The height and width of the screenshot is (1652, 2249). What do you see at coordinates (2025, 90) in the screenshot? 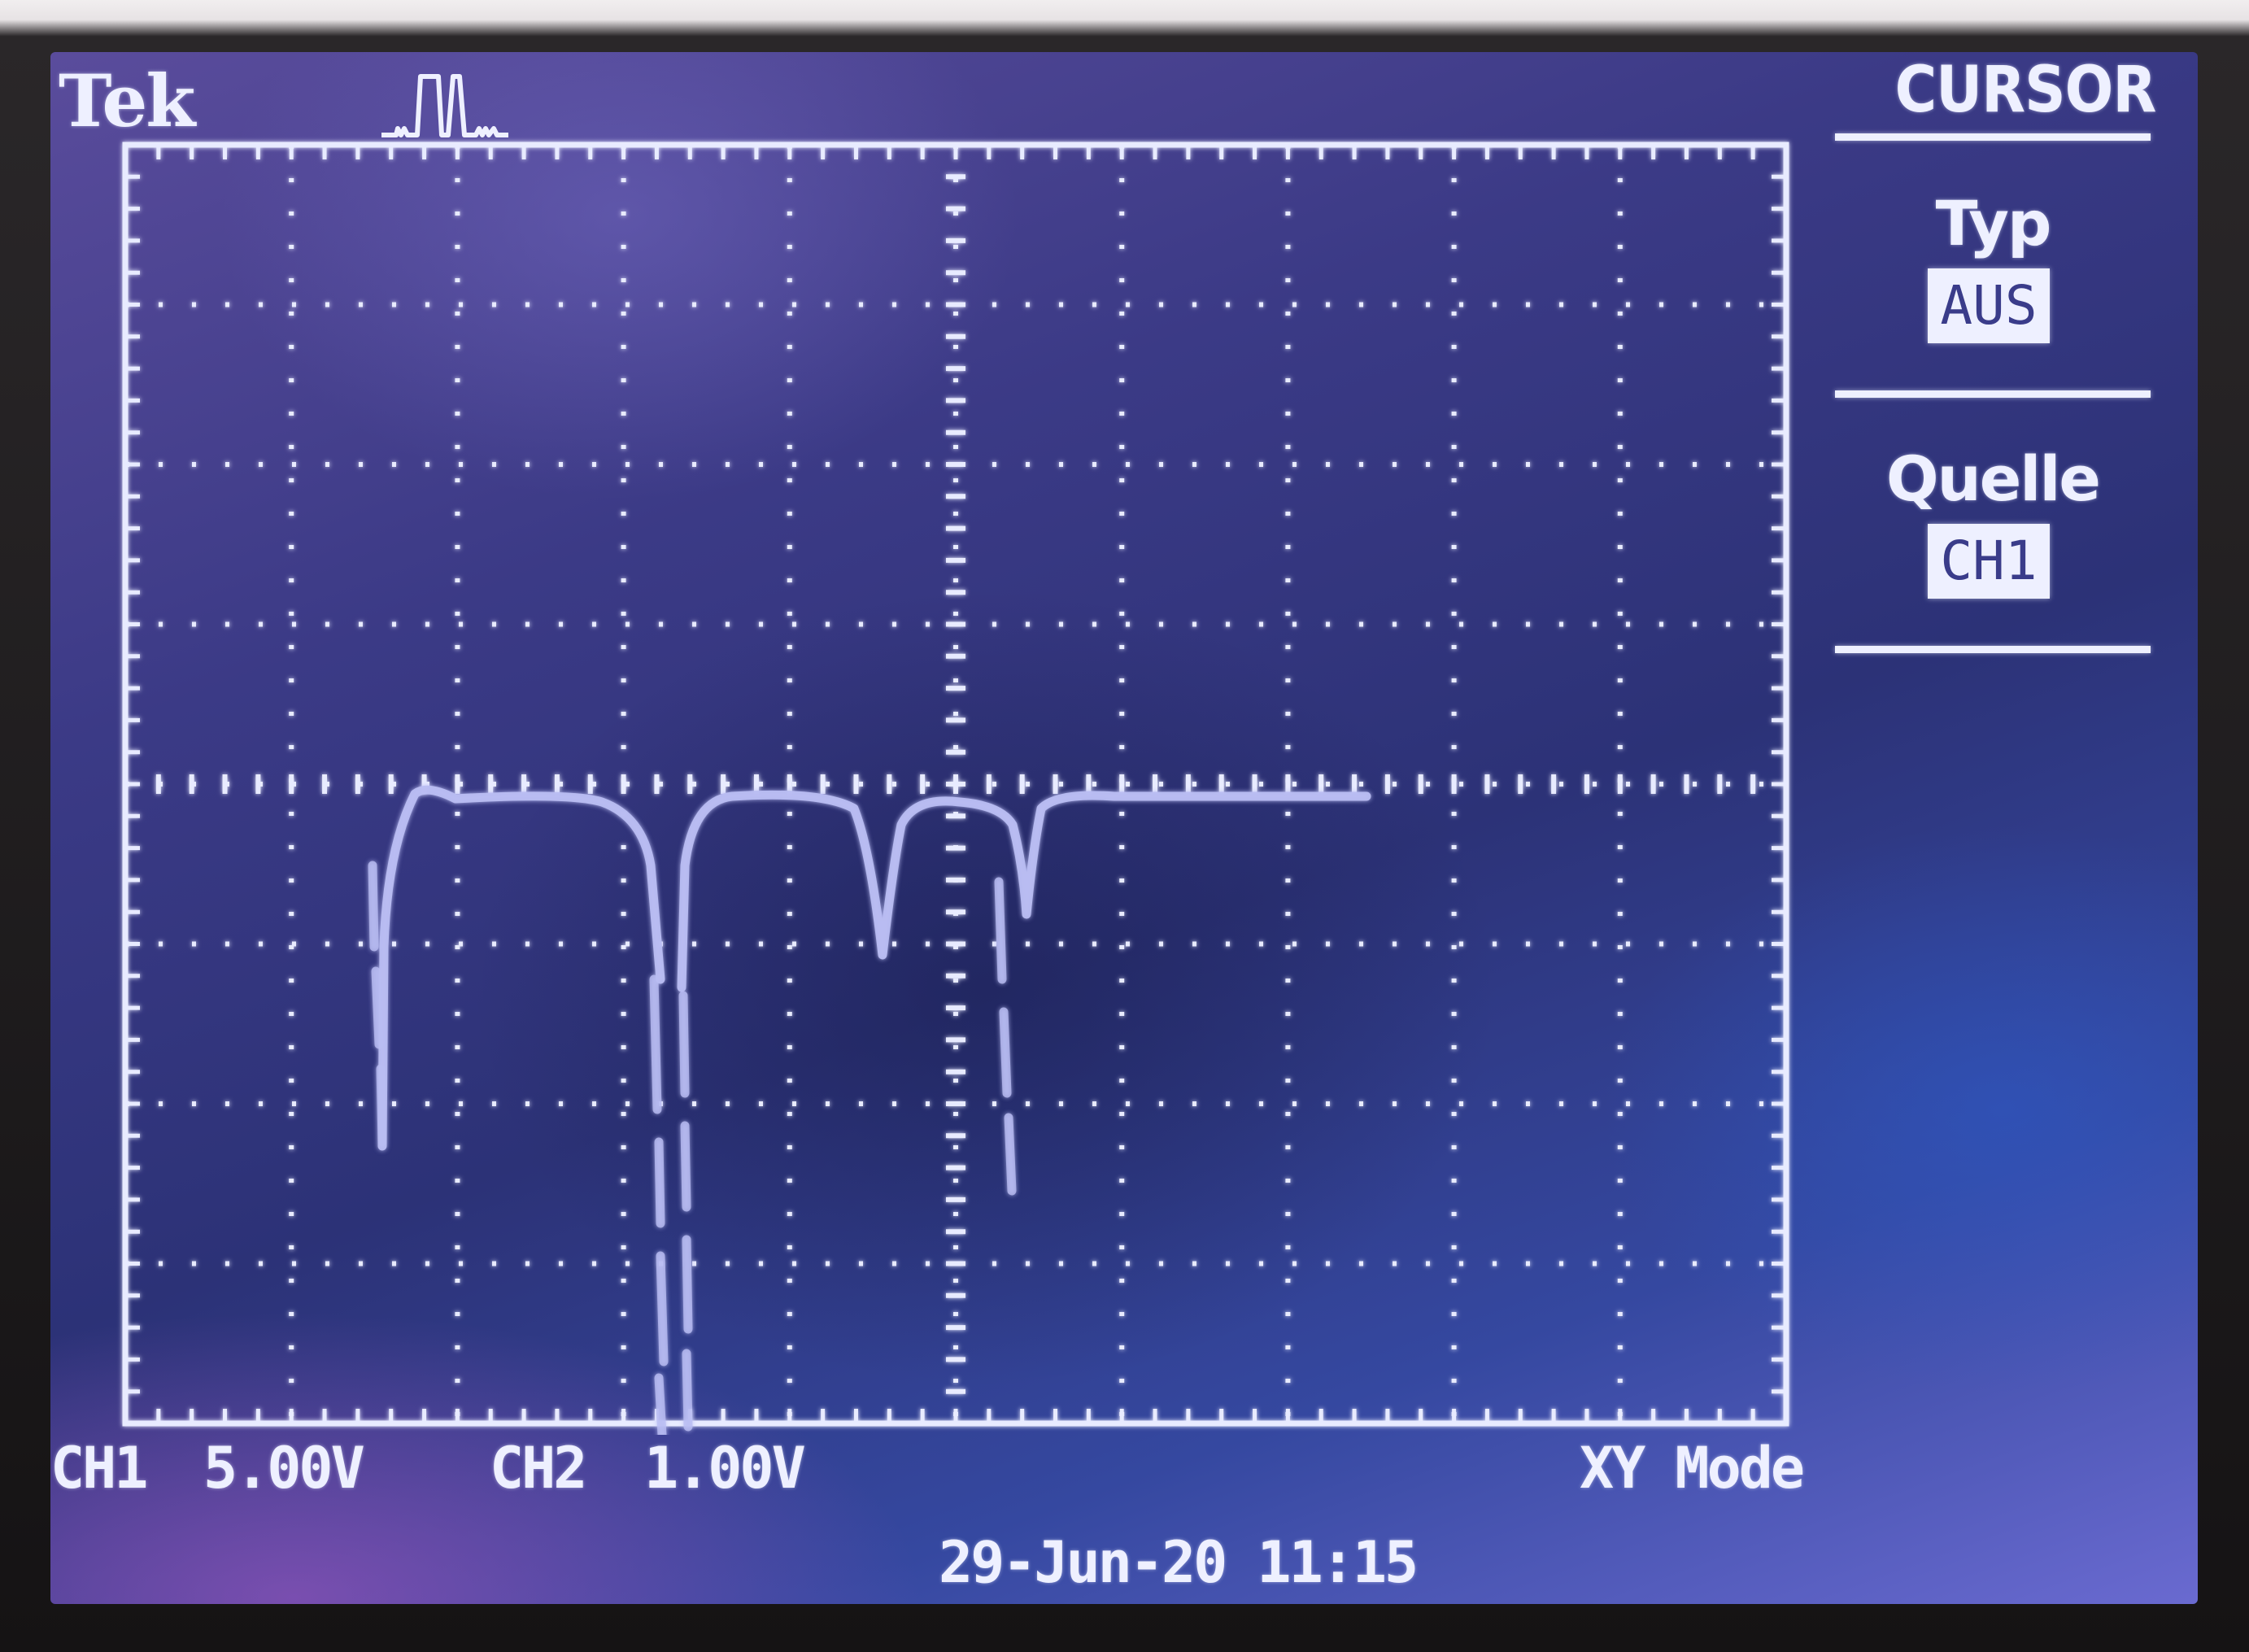
I see `menu-title: CURSOR` at bounding box center [2025, 90].